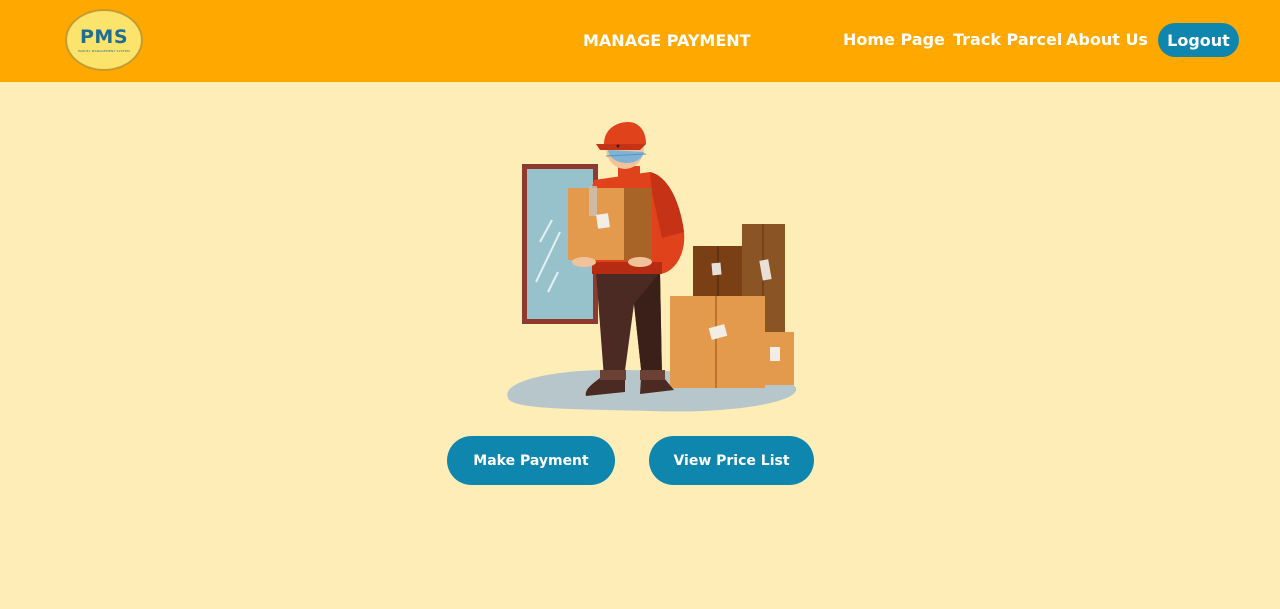 Image resolution: width=1280 pixels, height=609 pixels. I want to click on nav-track-parcel-link: Track Parcel, so click(1007, 39).